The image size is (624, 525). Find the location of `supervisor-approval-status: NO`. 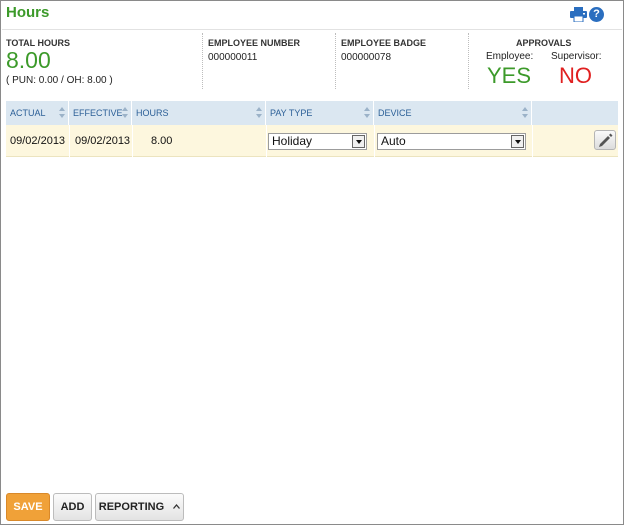

supervisor-approval-status: NO is located at coordinates (575, 75).